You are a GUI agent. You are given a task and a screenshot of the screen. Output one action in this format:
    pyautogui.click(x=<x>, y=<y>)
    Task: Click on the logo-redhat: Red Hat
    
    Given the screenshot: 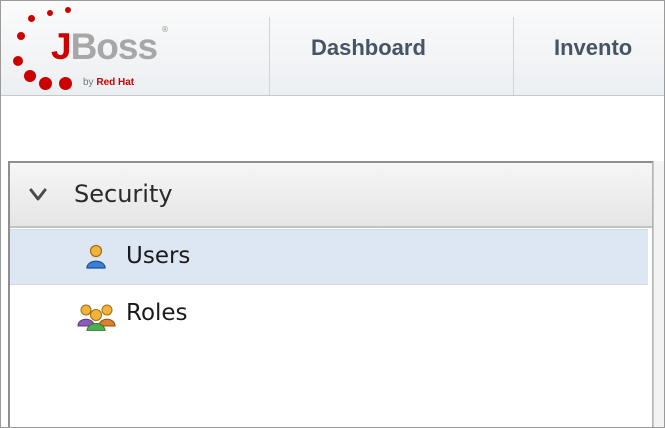 What is the action you would take?
    pyautogui.click(x=115, y=82)
    